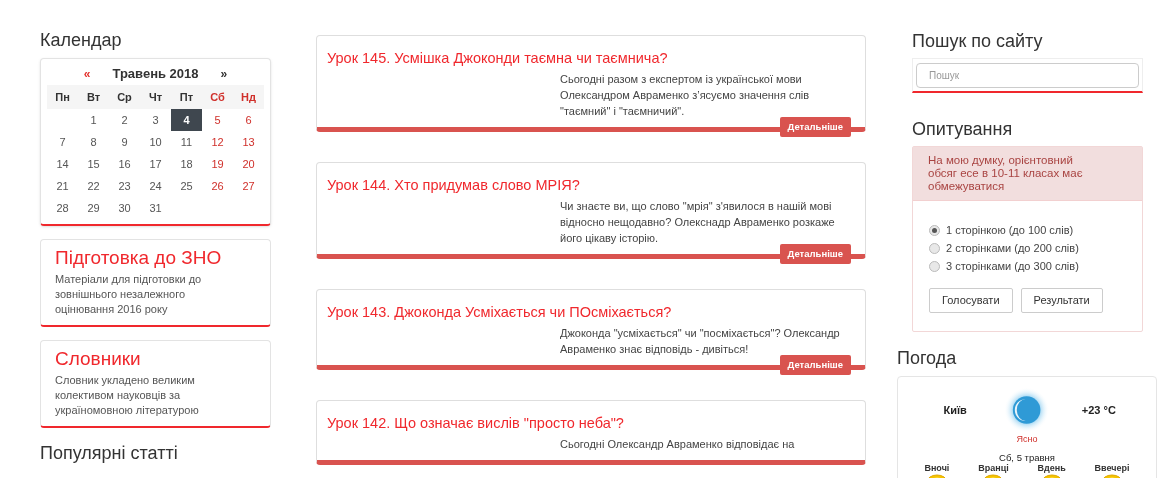  I want to click on article-summary: Джоконда "усміхається" чи "посміхається"? Олександр Авраменко знає відповідь - дивіться!, so click(700, 341).